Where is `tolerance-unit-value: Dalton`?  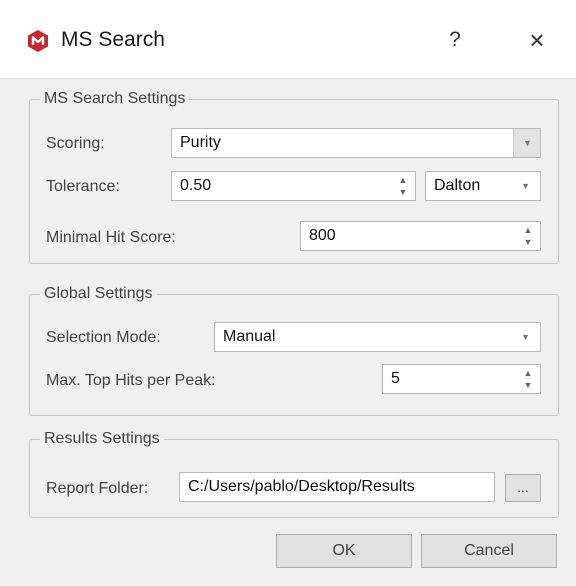 tolerance-unit-value: Dalton is located at coordinates (457, 185).